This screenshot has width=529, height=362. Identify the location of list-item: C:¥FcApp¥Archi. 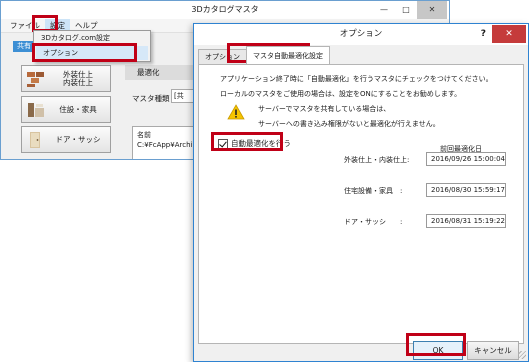
(167, 145).